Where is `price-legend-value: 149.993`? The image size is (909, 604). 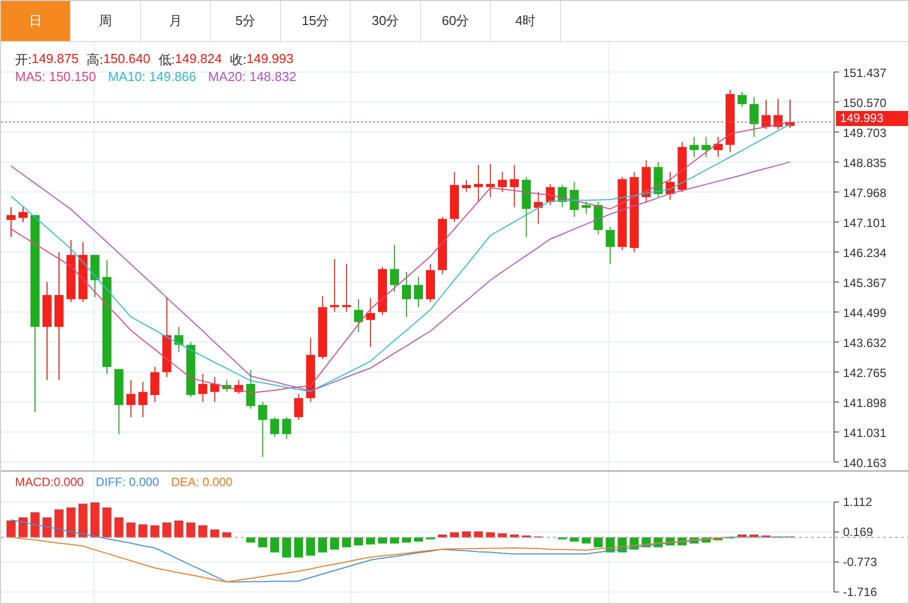 price-legend-value: 149.993 is located at coordinates (270, 59).